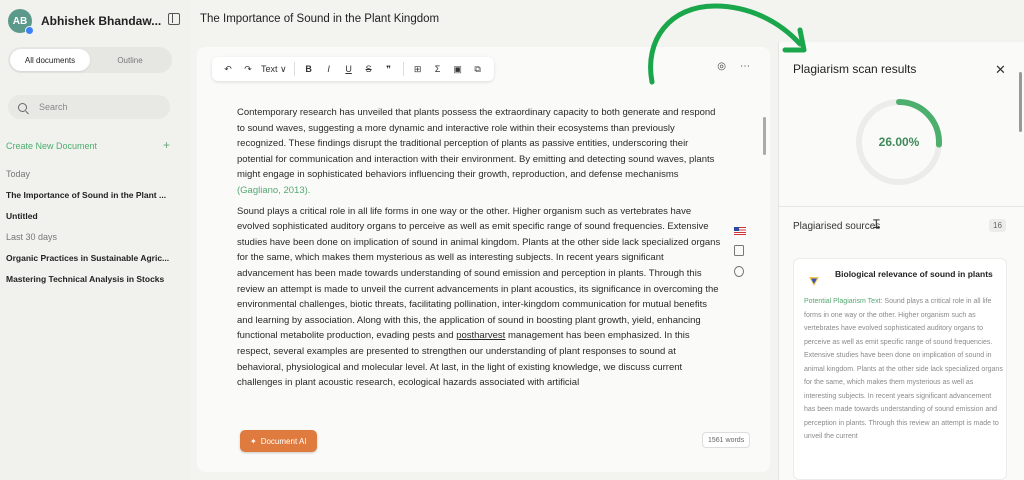 This screenshot has width=1024, height=480. I want to click on sources-heading: Plagiarised sources, so click(837, 226).